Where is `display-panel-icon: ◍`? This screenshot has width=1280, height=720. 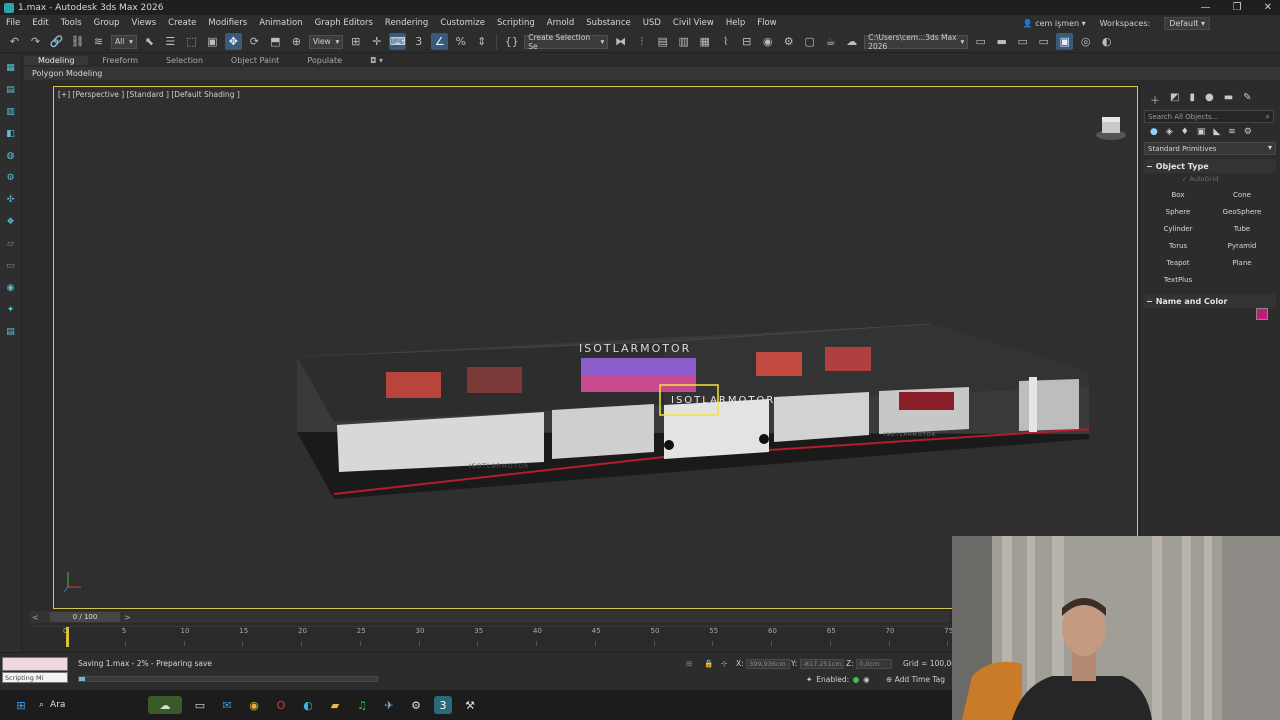
display-panel-icon: ◍ is located at coordinates (10, 155).